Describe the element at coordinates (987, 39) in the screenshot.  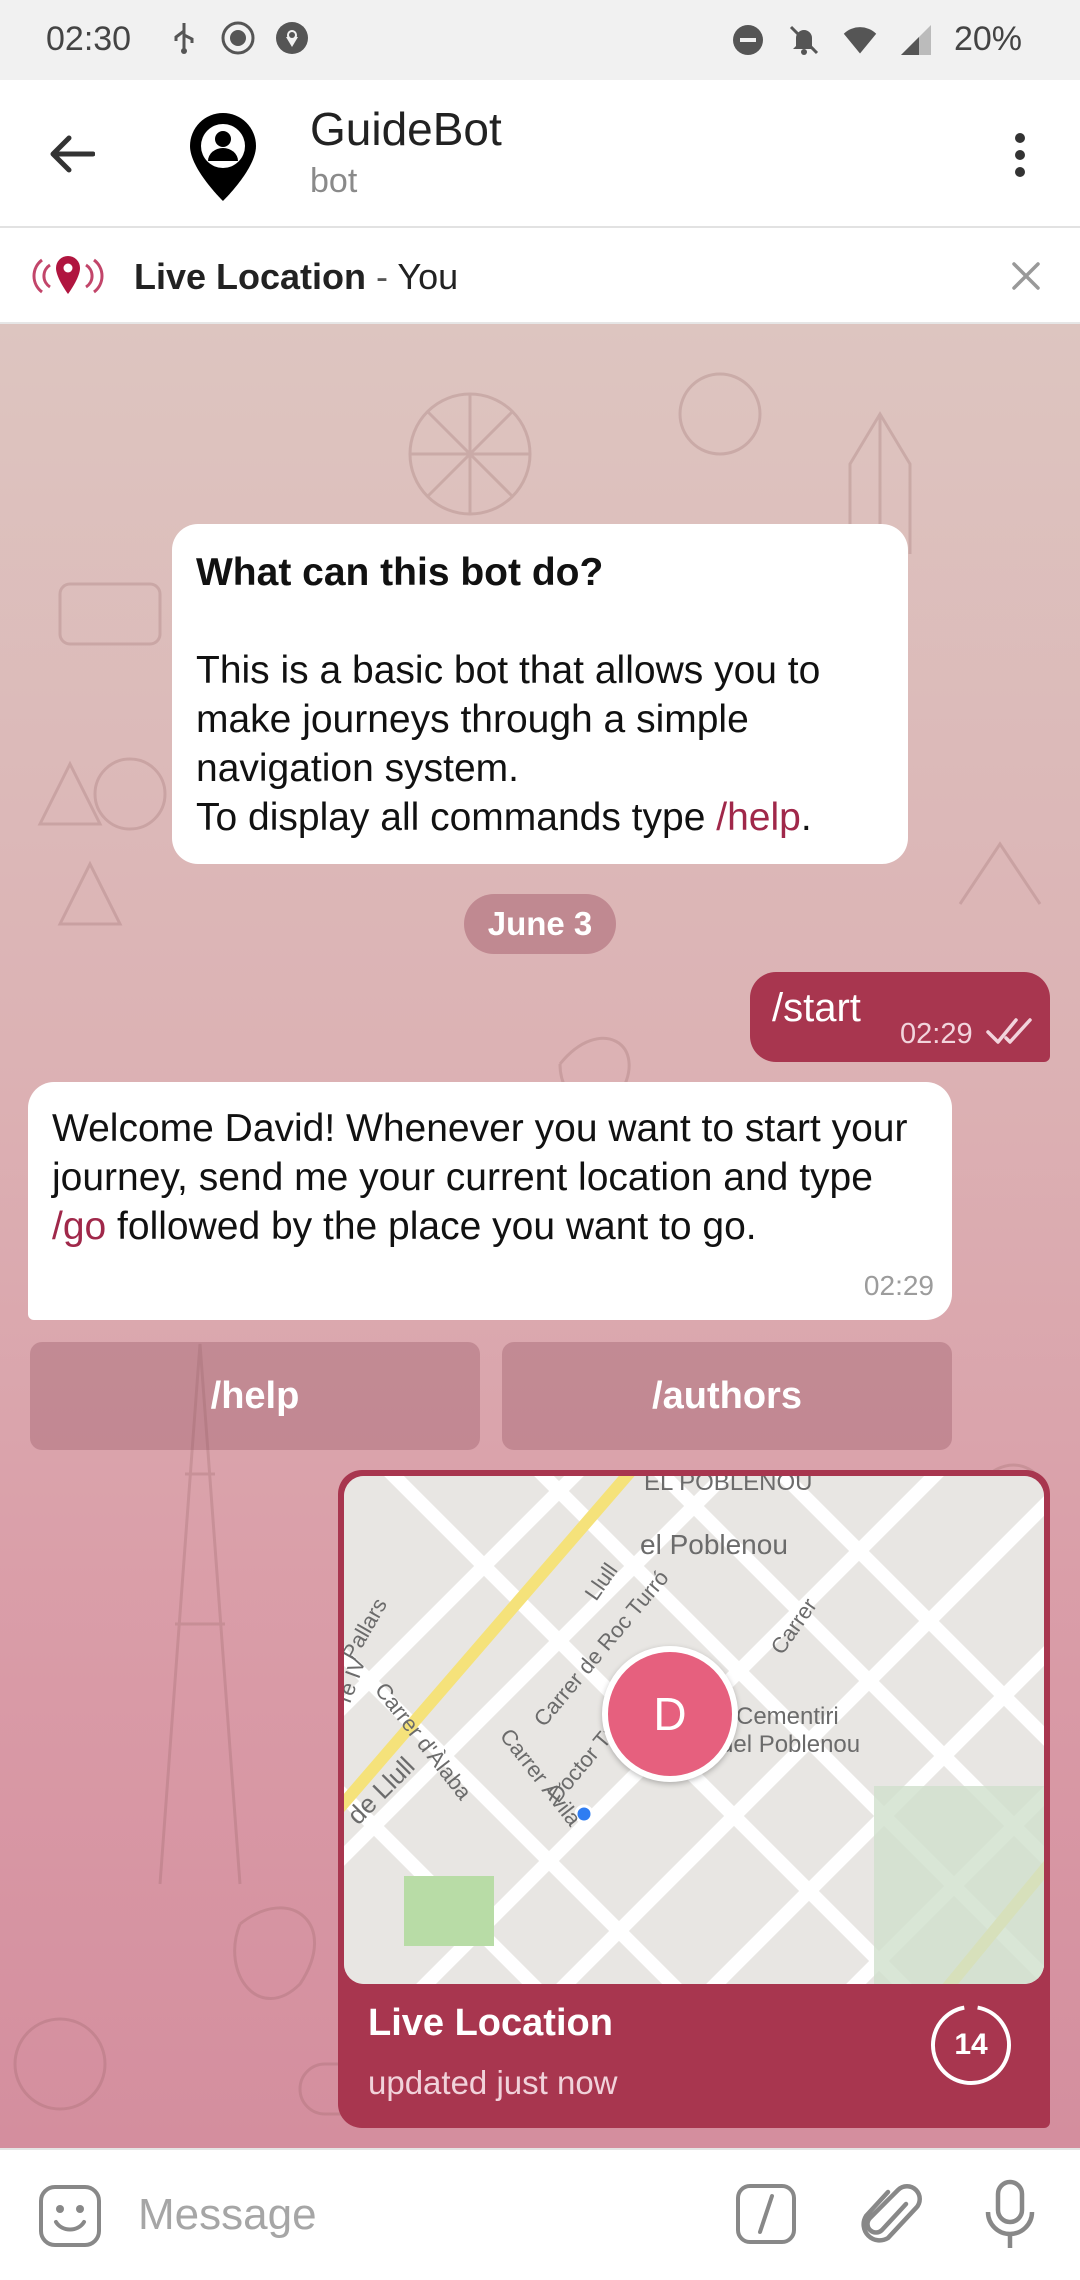
I see `battery-text: 20%` at that location.